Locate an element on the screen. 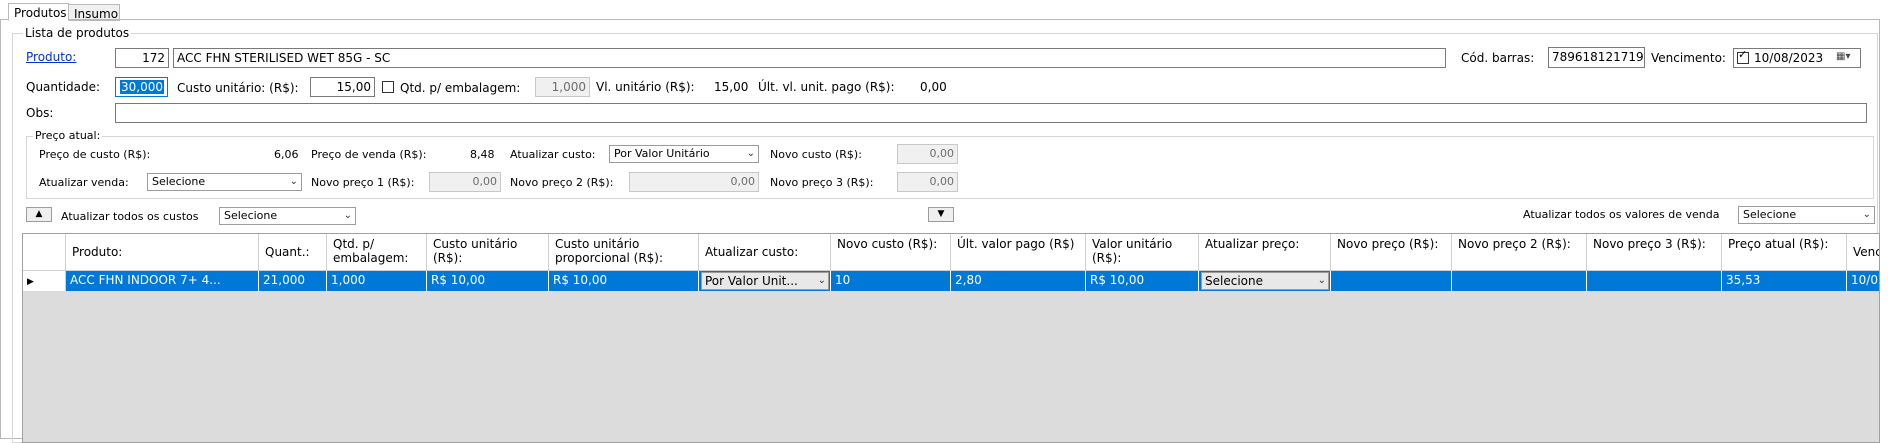 The height and width of the screenshot is (443, 1892). atualizar-custo-select: Por Valor Unitário ⌄ is located at coordinates (684, 154).